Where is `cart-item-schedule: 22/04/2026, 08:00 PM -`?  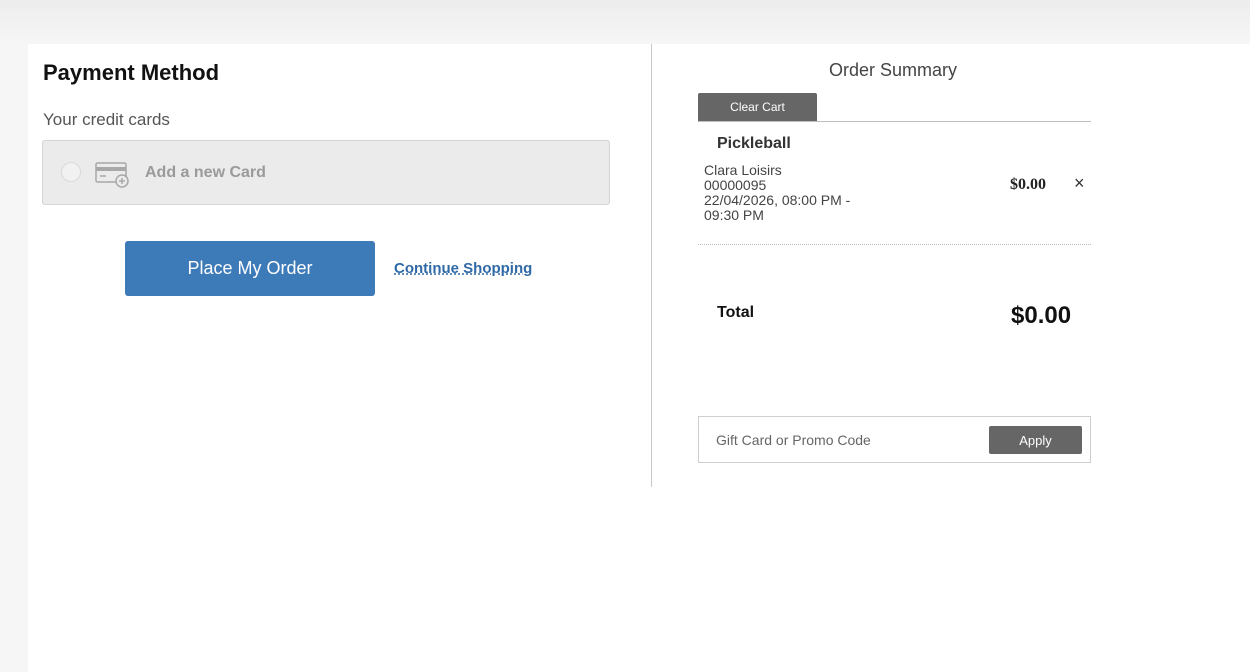
cart-item-schedule: 22/04/2026, 08:00 PM - is located at coordinates (777, 200).